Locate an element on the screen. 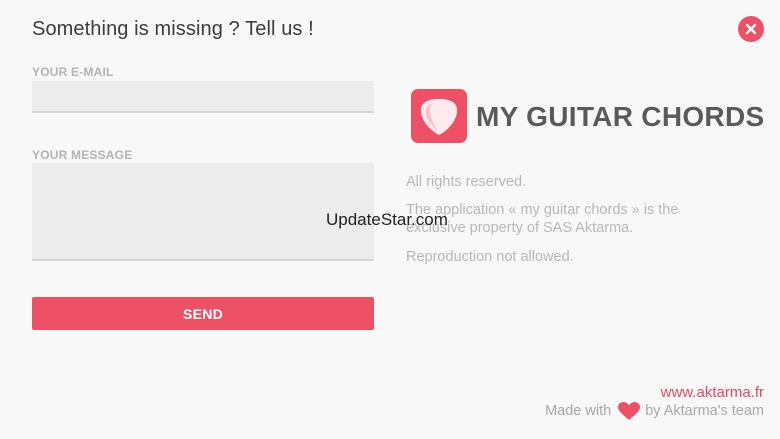 The image size is (780, 439). close-button is located at coordinates (751, 29).